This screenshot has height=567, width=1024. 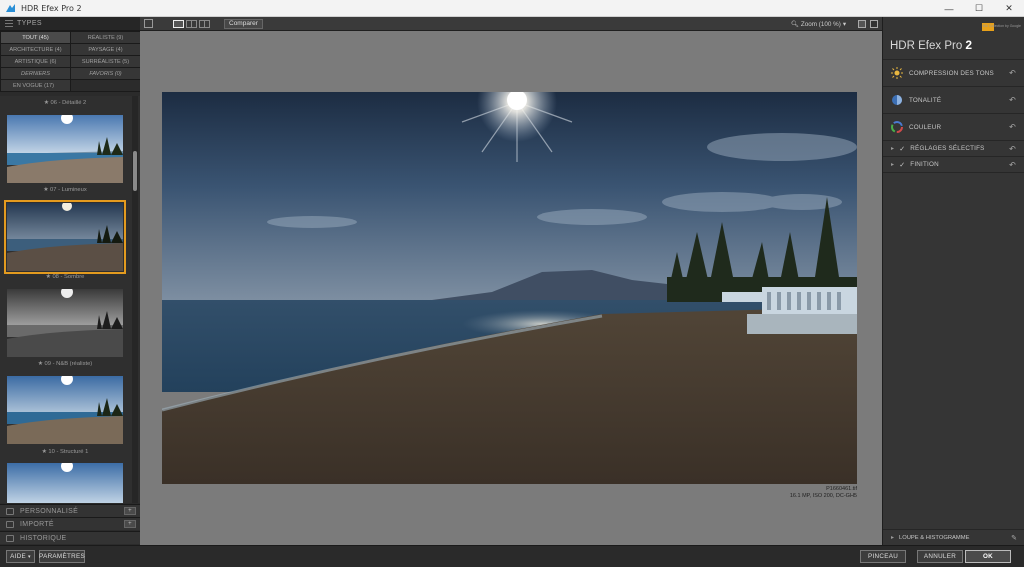 I want to click on close-button: ✕, so click(x=1009, y=8).